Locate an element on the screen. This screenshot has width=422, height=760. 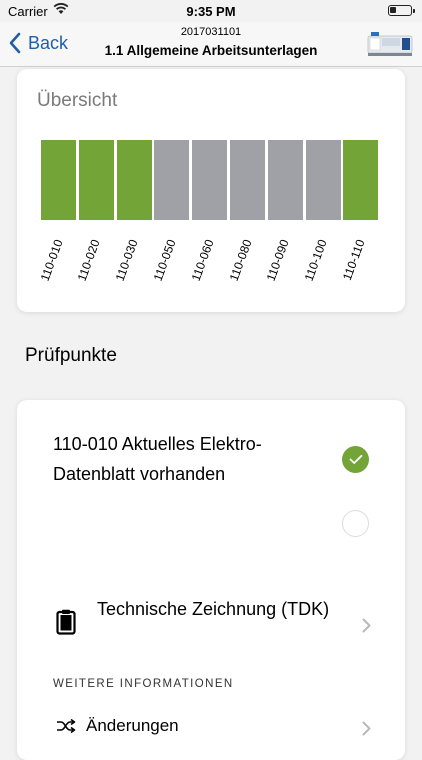
clock: 9:35 PM is located at coordinates (211, 11).